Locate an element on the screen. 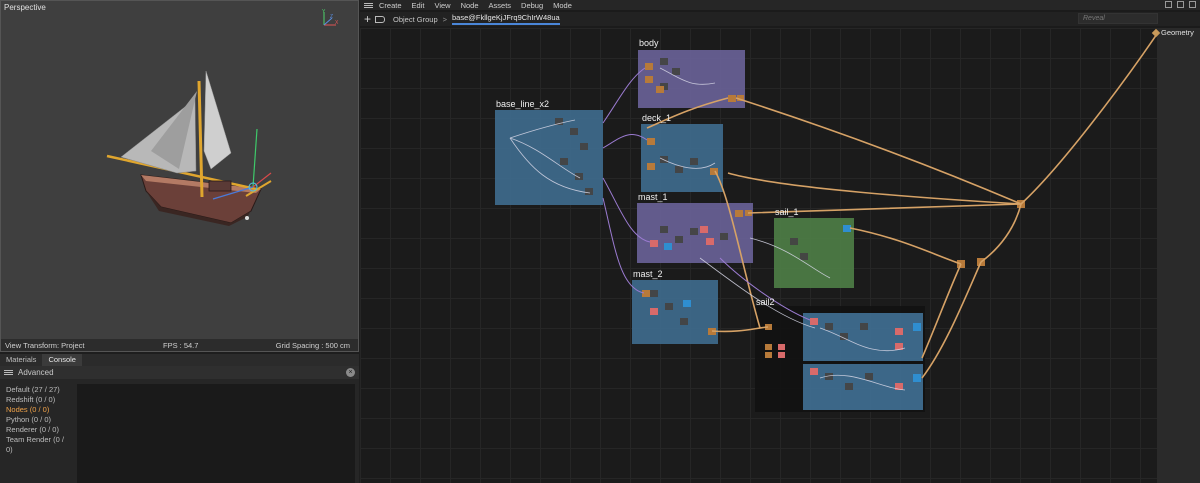 This screenshot has height=483, width=1200. group-sail2-upper is located at coordinates (863, 337).